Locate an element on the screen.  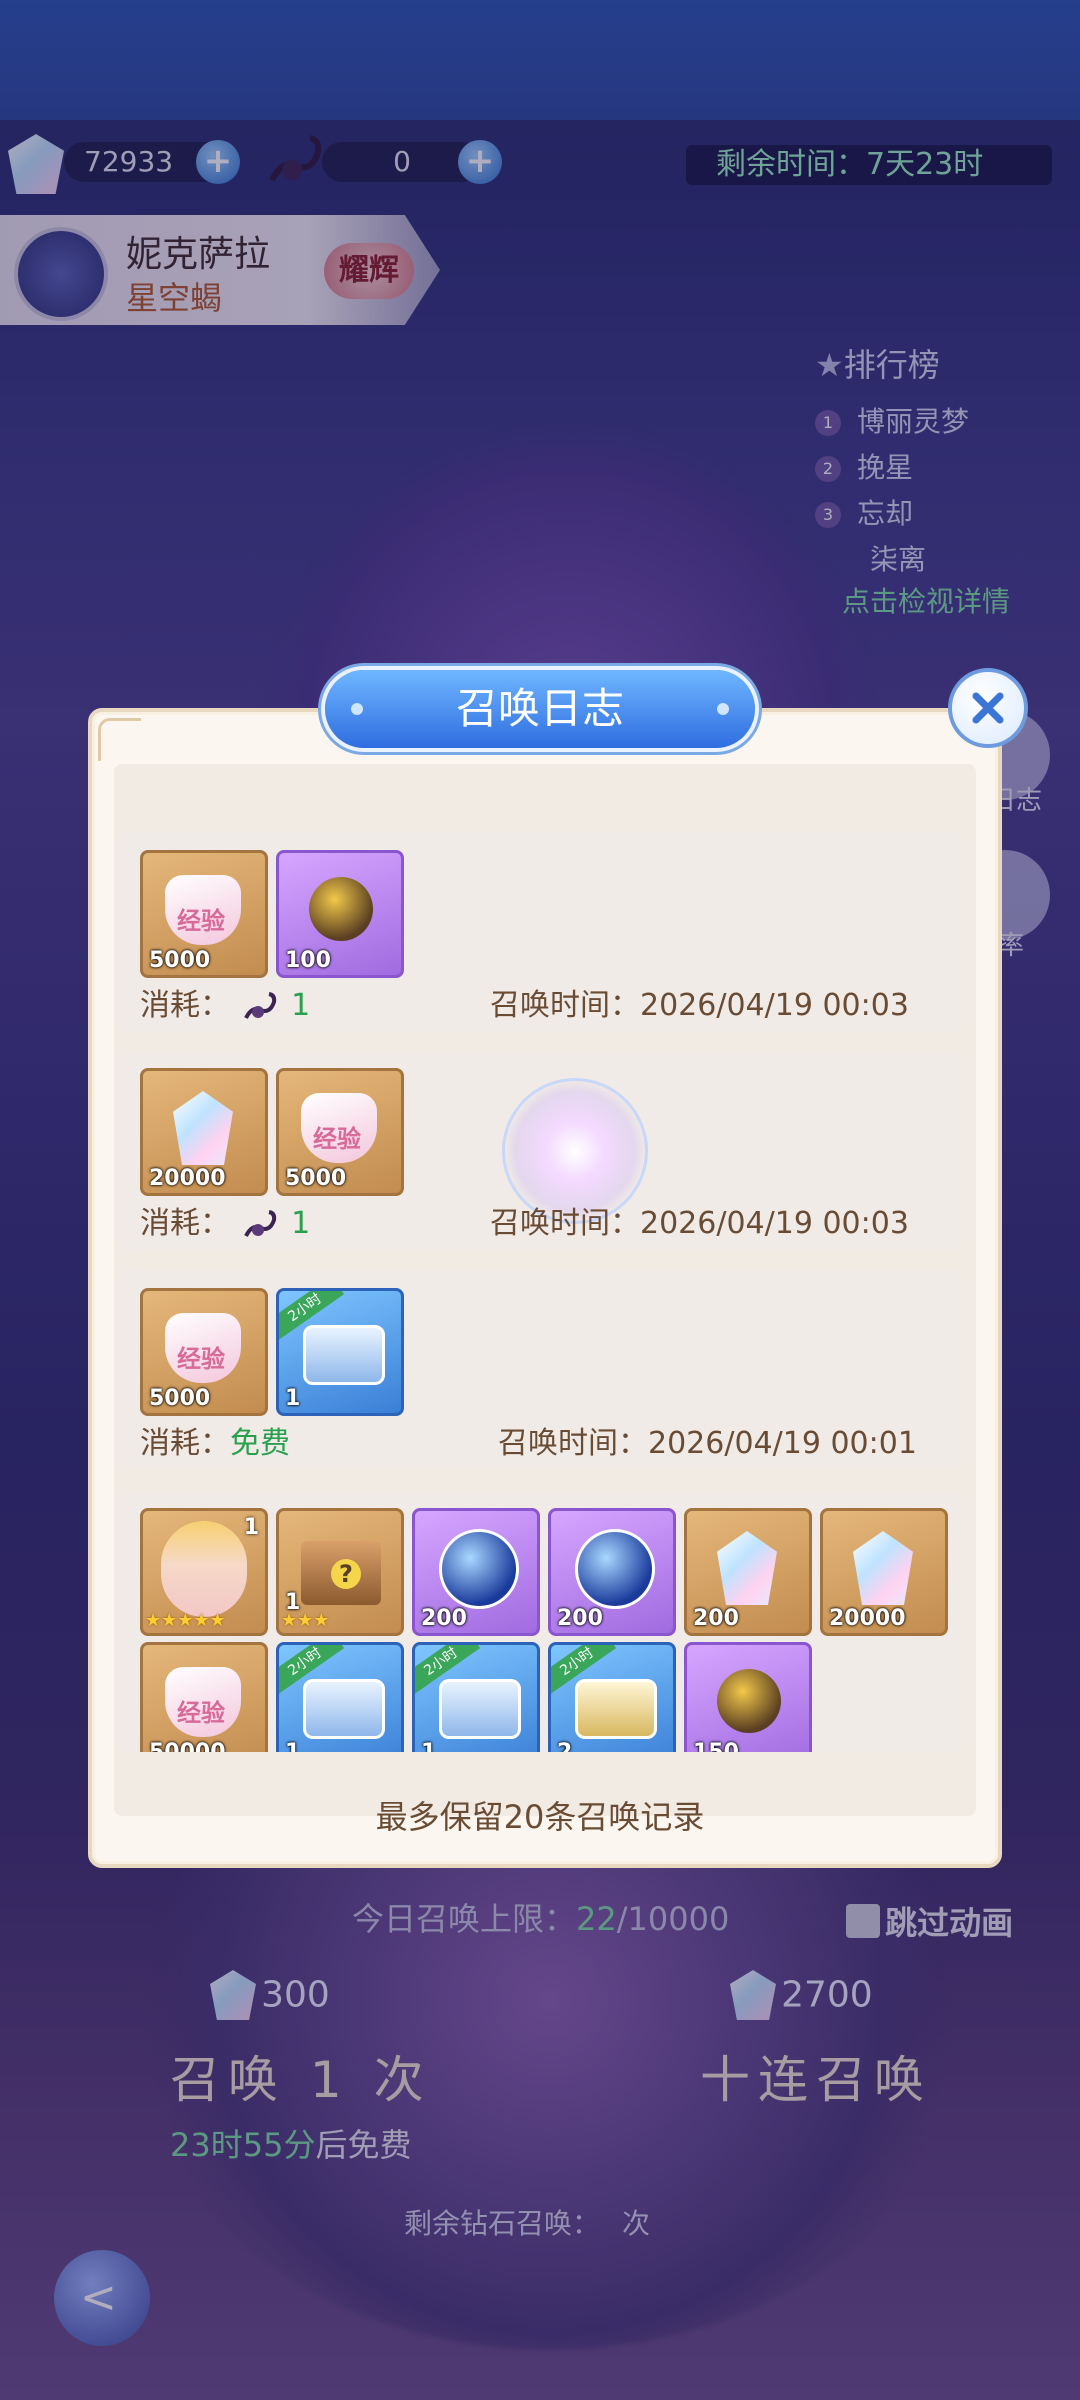
star-rating: ★★★★★ is located at coordinates (185, 1620).